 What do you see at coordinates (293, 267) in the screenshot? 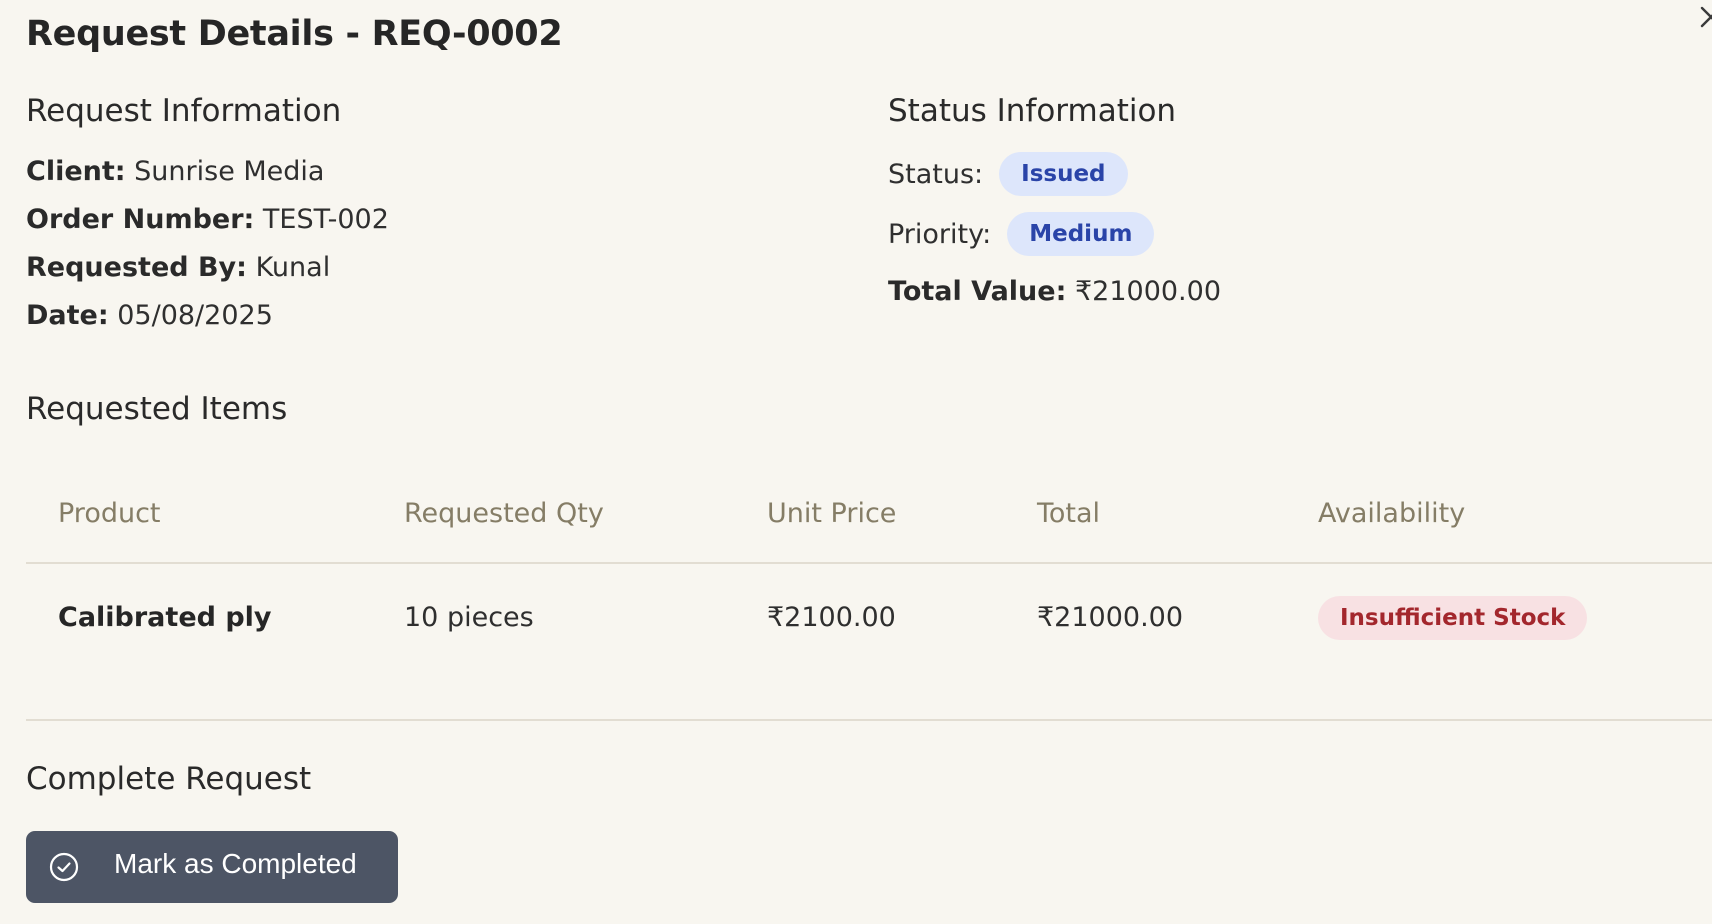
I see `requested-by-value: Kunal` at bounding box center [293, 267].